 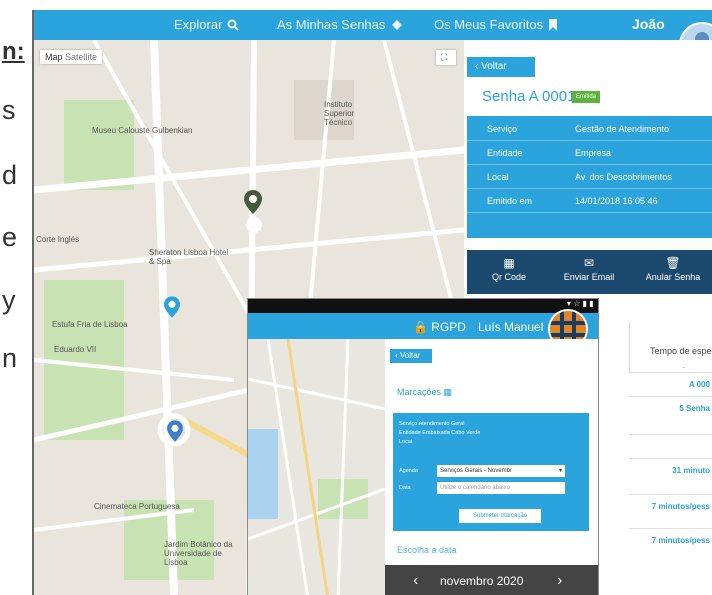 I want to click on date-field: Utilize o calendário abaixo, so click(x=501, y=488).